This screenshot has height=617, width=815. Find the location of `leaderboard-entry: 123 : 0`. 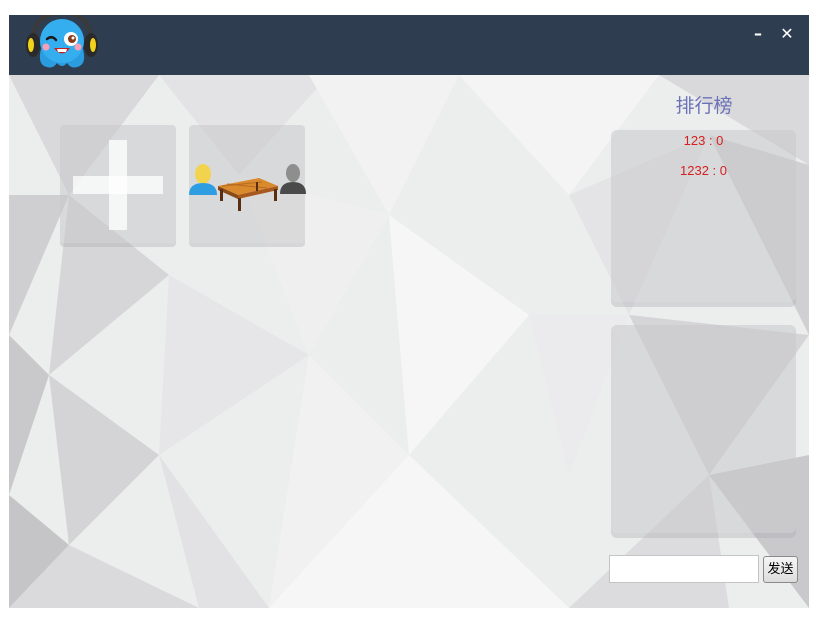

leaderboard-entry: 123 : 0 is located at coordinates (703, 140).